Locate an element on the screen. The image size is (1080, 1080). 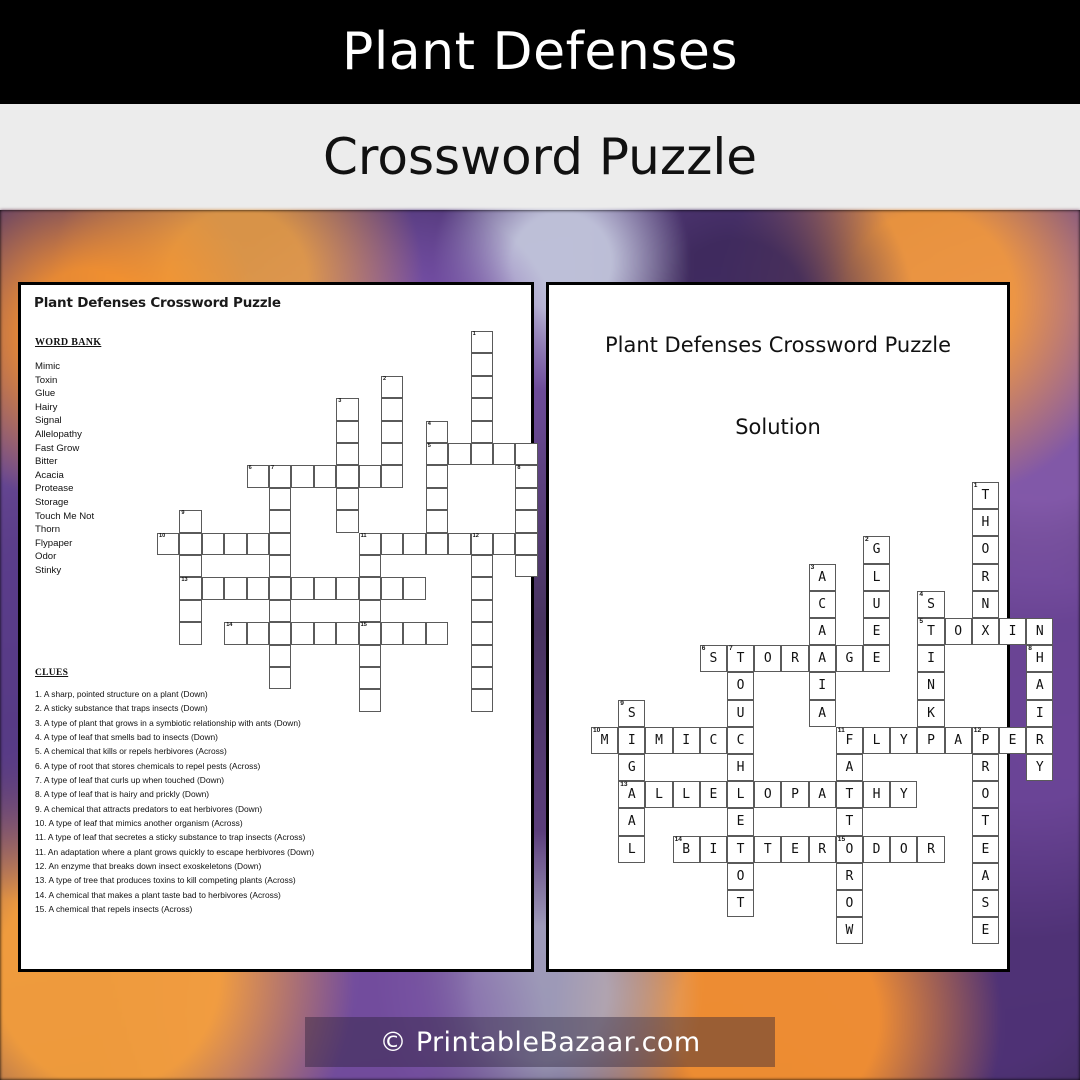
crossword-cell: 7T is located at coordinates (741, 659).